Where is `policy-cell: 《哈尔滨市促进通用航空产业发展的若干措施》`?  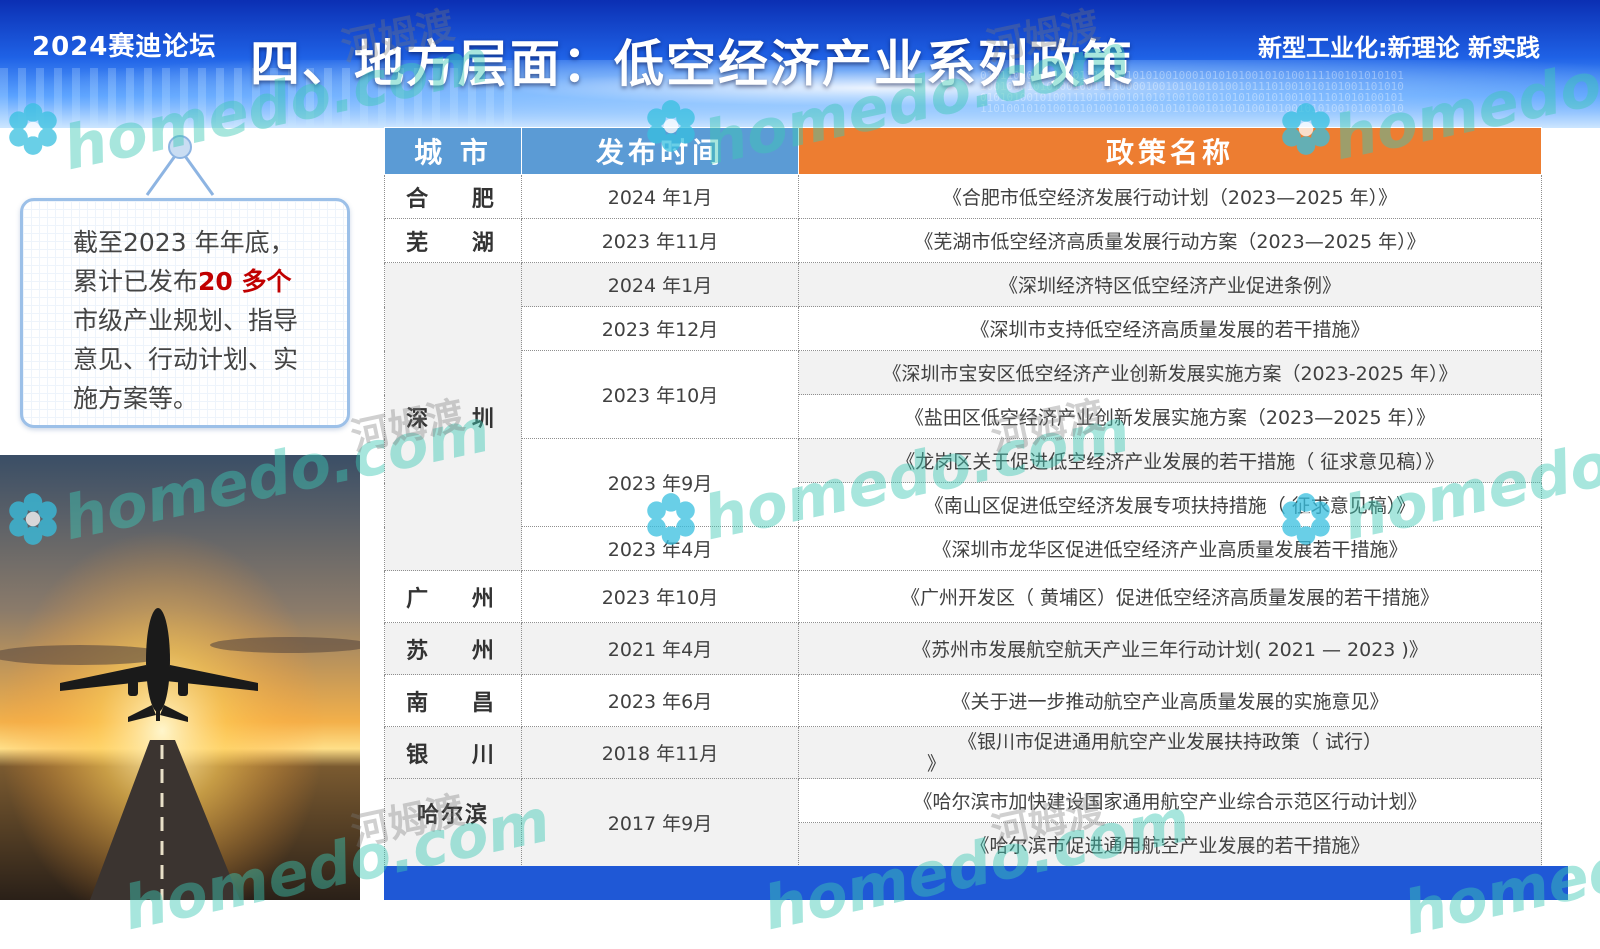 policy-cell: 《哈尔滨市促进通用航空产业发展的若干措施》 is located at coordinates (1170, 844).